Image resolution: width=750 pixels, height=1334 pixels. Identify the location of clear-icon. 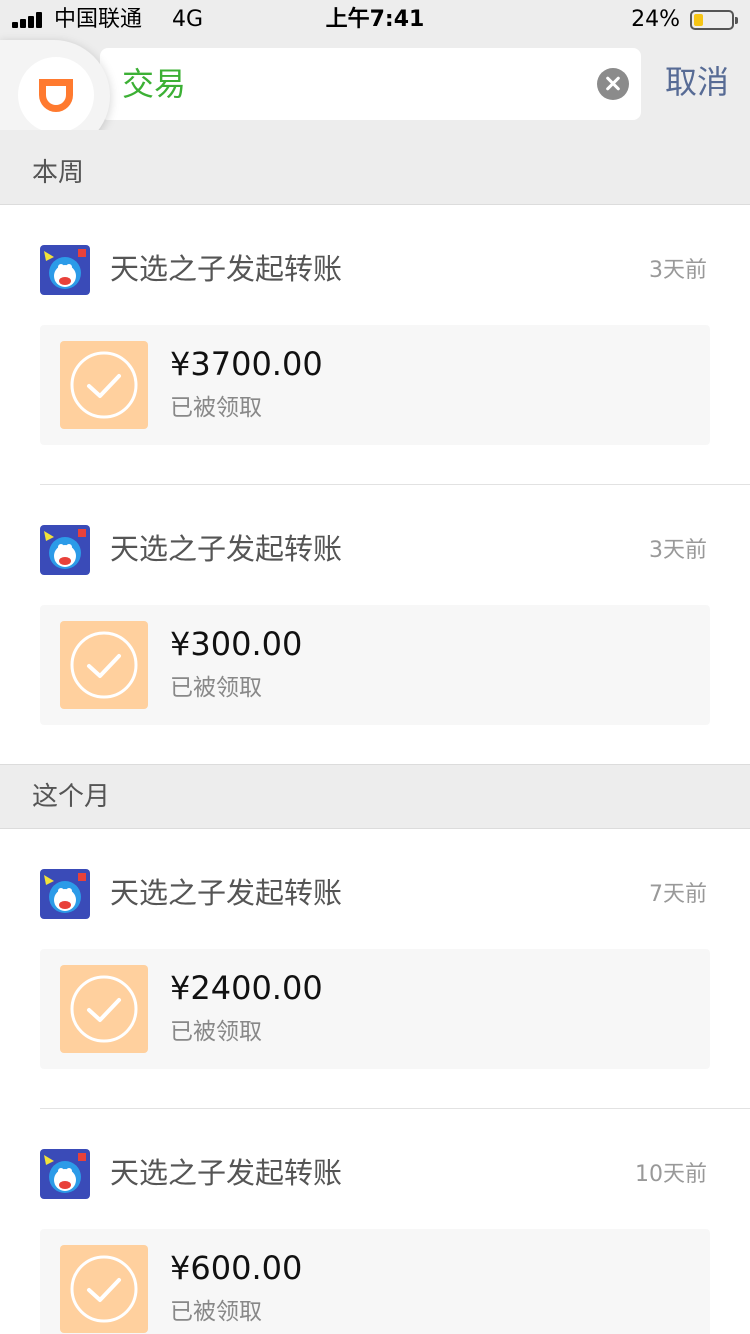
(613, 84).